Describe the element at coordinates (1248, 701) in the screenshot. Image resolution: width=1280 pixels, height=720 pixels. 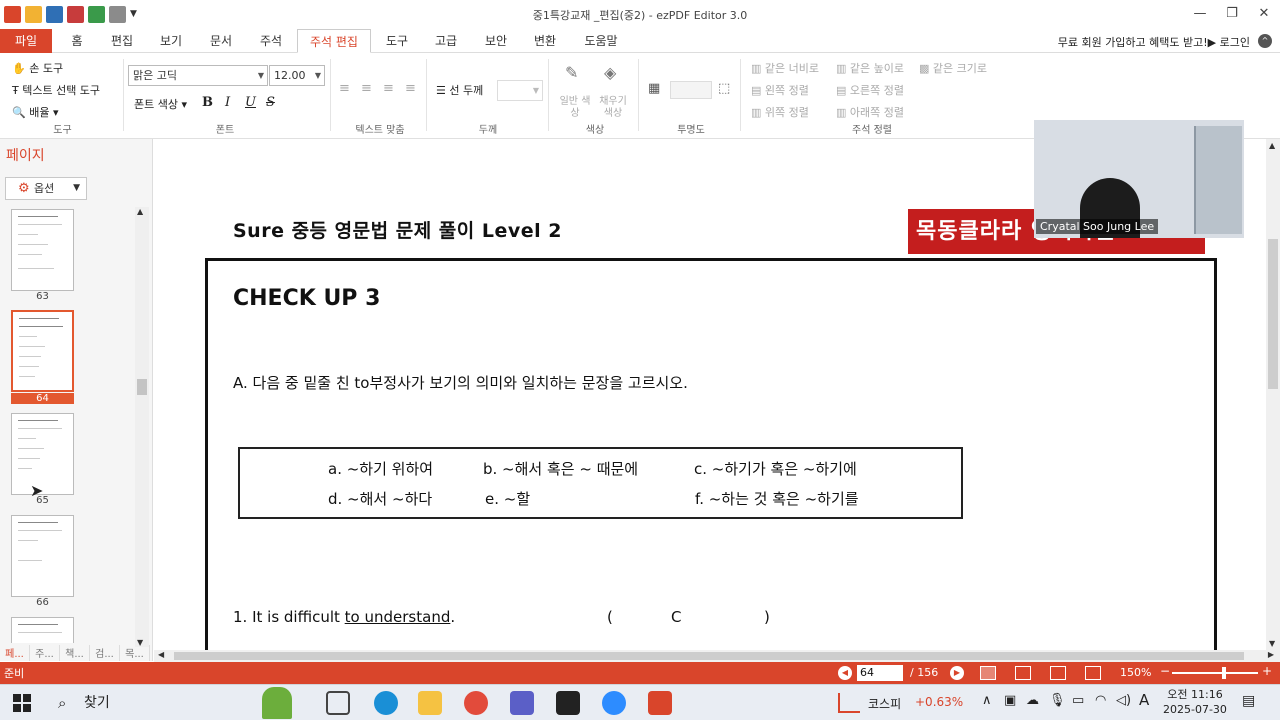
I see `notification-icon: ▤` at that location.